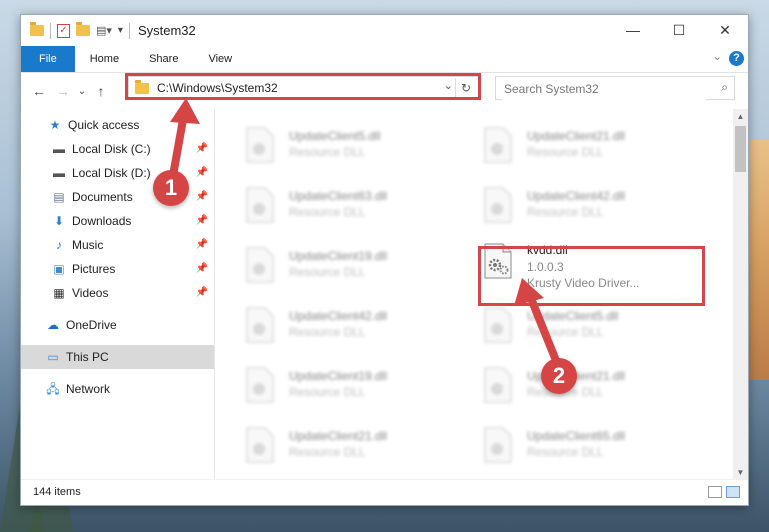 The image size is (769, 532). Describe the element at coordinates (57, 492) in the screenshot. I see `item-count: 144 items` at that location.